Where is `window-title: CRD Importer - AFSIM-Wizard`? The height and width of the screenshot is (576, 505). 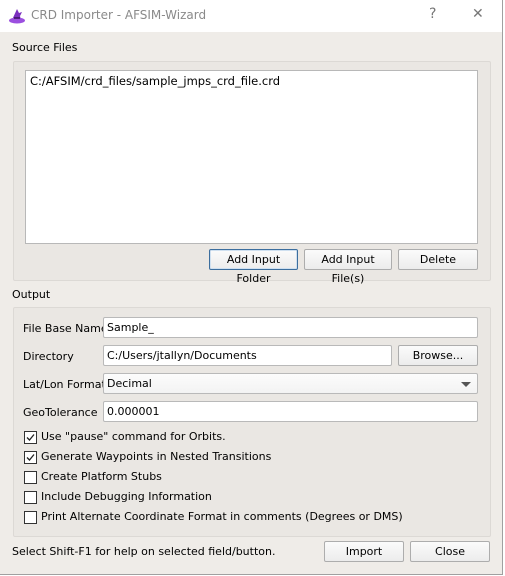 window-title: CRD Importer - AFSIM-Wizard is located at coordinates (119, 15).